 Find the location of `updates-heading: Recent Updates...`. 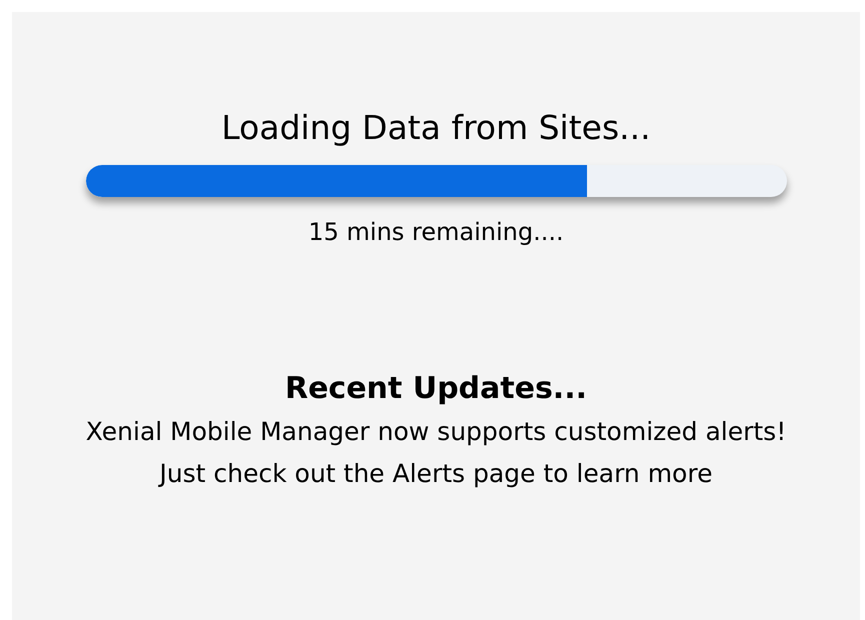

updates-heading: Recent Updates... is located at coordinates (435, 389).